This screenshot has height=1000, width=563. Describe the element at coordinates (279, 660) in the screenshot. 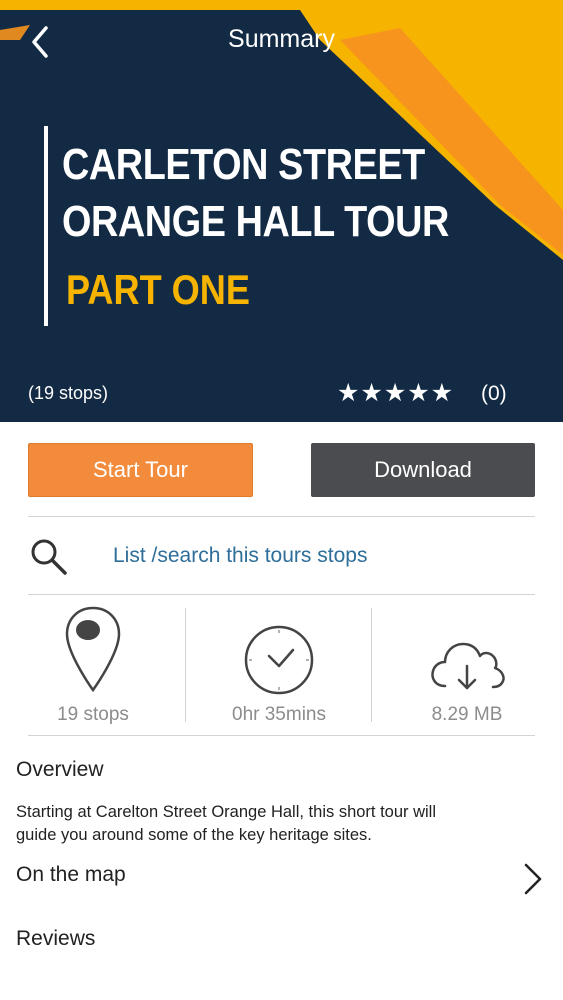

I see `clock-icon` at that location.